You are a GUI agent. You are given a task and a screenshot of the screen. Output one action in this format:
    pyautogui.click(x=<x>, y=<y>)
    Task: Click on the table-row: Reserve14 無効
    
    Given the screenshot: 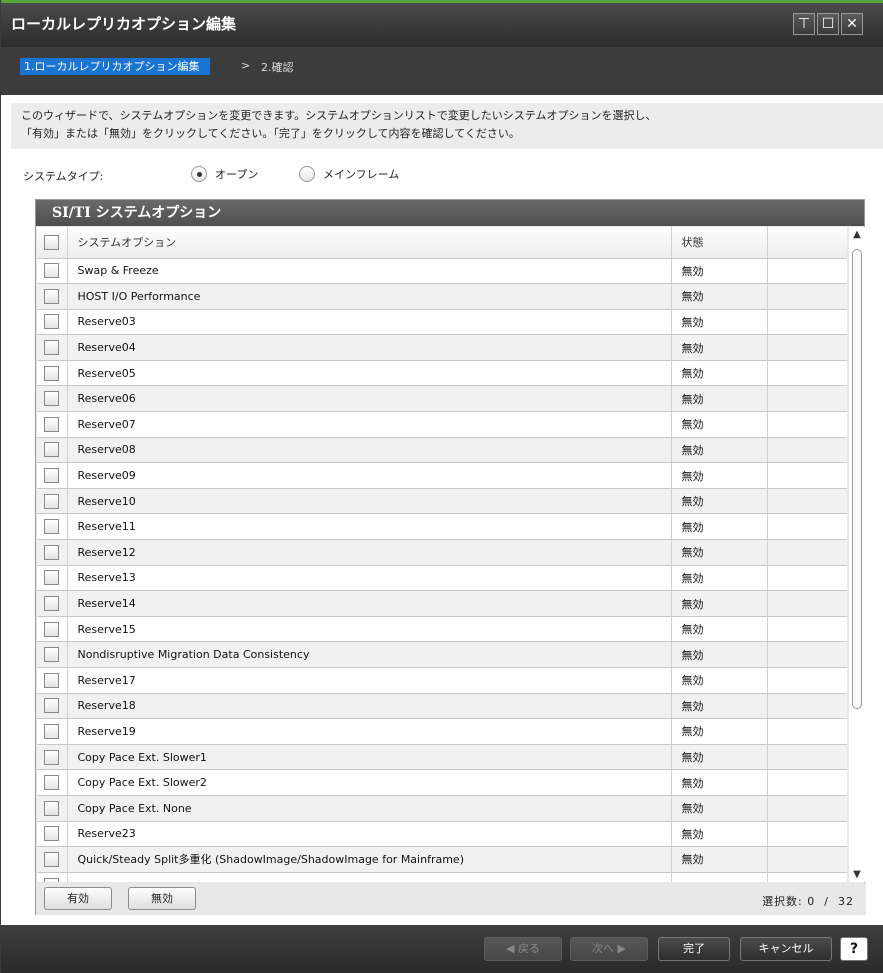 What is the action you would take?
    pyautogui.click(x=442, y=603)
    